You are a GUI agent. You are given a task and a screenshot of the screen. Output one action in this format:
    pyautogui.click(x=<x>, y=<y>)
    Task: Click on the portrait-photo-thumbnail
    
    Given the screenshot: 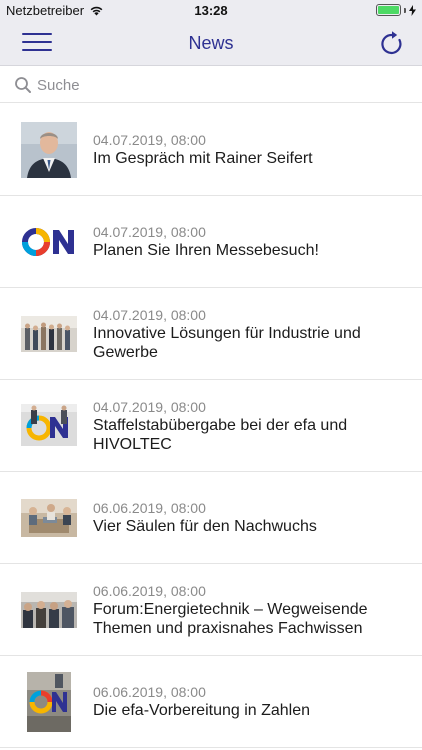 What is the action you would take?
    pyautogui.click(x=49, y=150)
    